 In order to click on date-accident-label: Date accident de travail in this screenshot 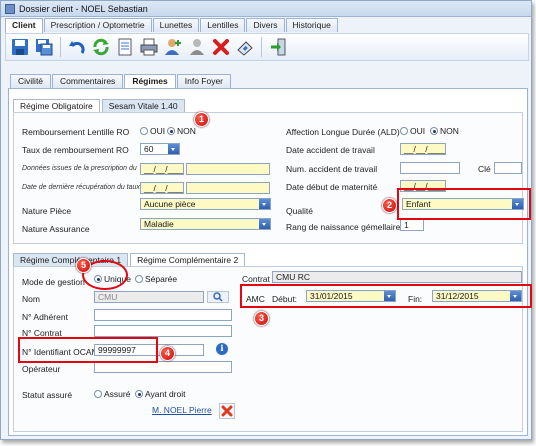, I will do `click(330, 150)`.